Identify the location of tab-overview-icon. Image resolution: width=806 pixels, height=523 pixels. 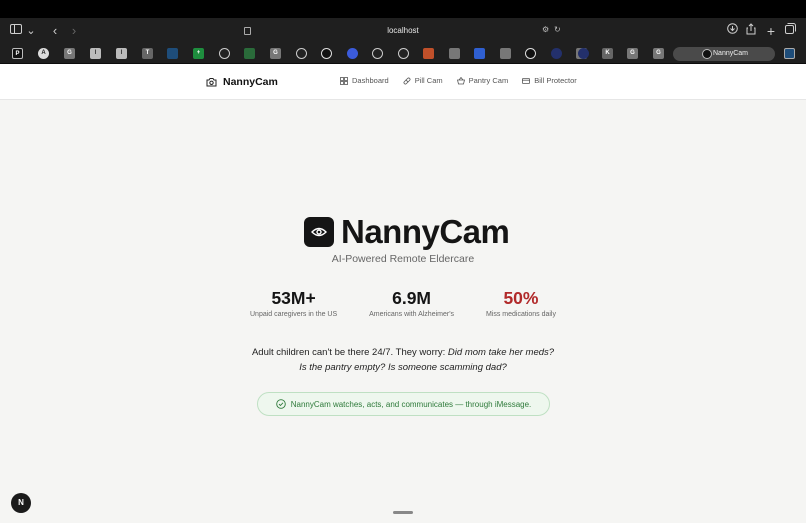
(790, 31).